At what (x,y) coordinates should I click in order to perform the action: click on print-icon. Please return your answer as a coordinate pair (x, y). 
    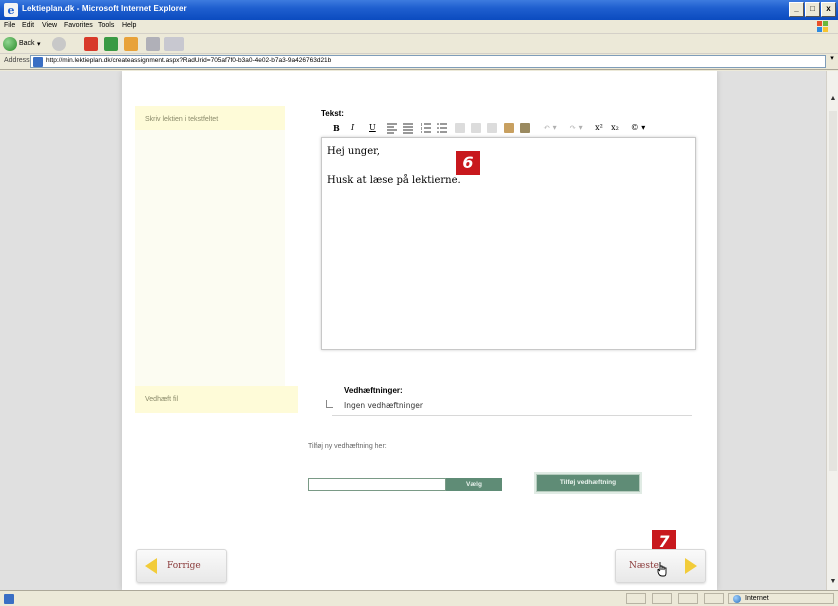
    Looking at the image, I should click on (153, 44).